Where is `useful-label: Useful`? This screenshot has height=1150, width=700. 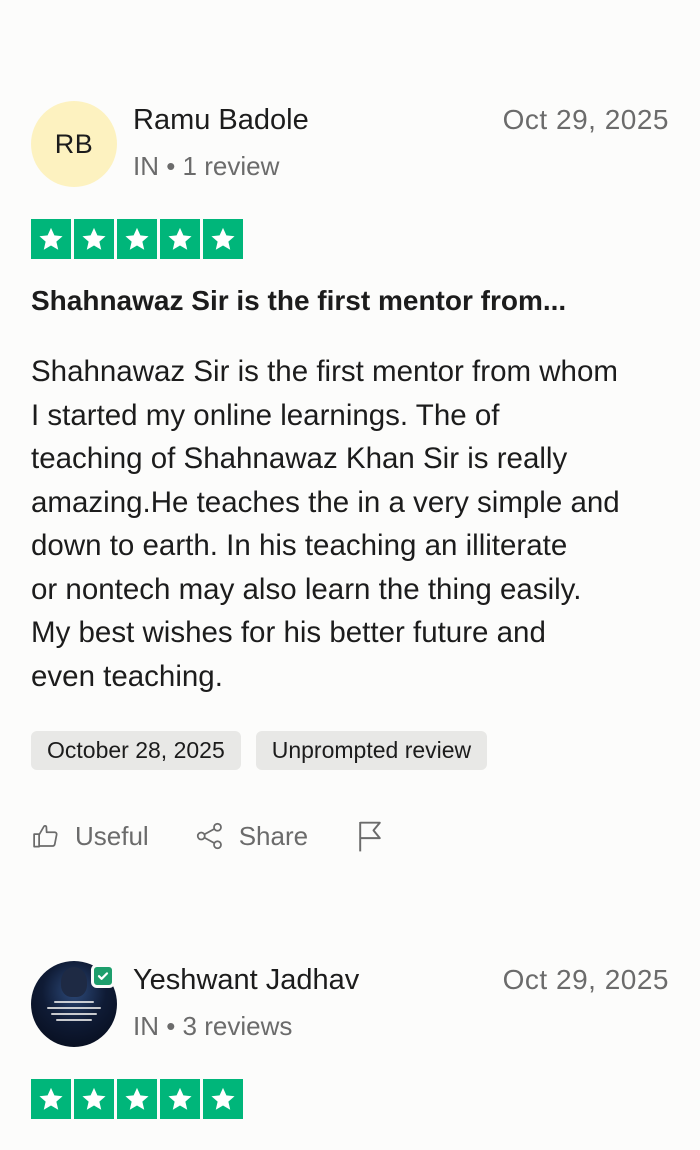
useful-label: Useful is located at coordinates (112, 835).